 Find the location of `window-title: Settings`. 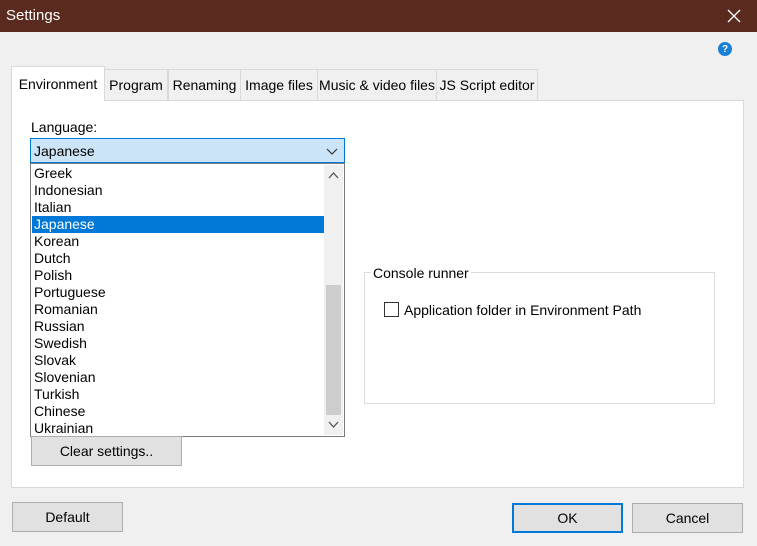

window-title: Settings is located at coordinates (33, 15).